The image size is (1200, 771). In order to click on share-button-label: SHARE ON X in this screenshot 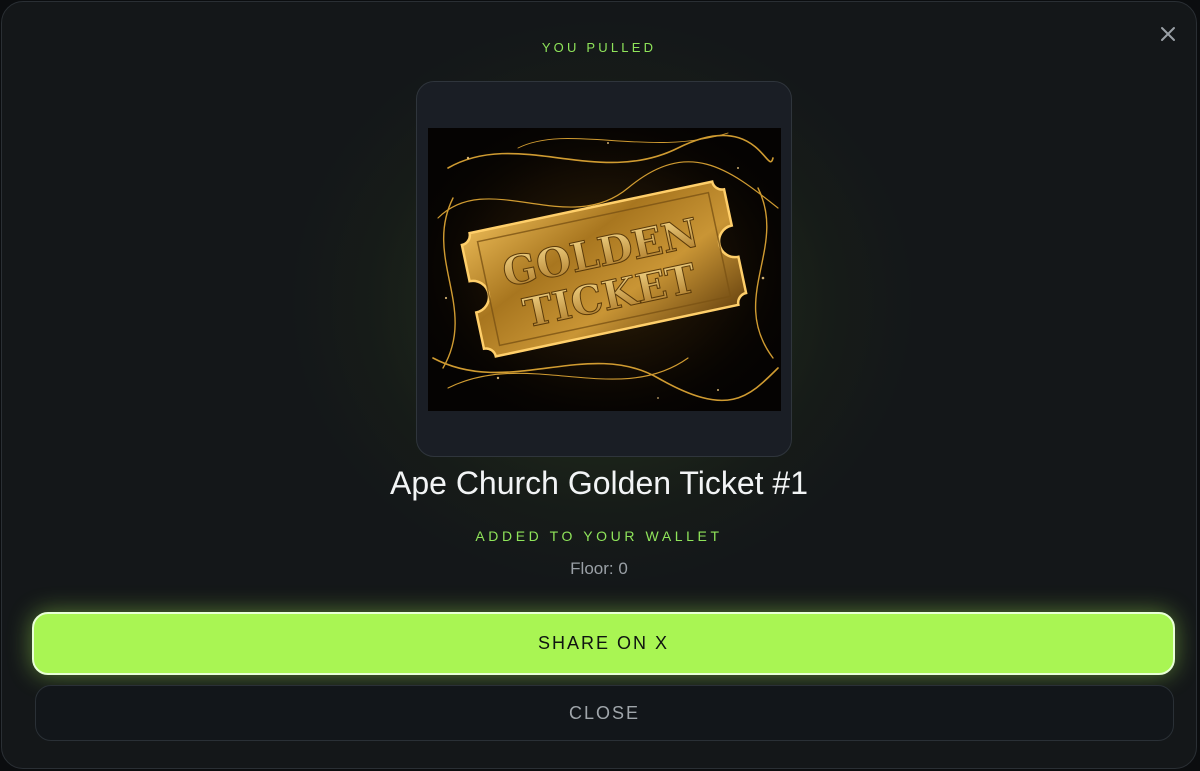, I will do `click(603, 643)`.